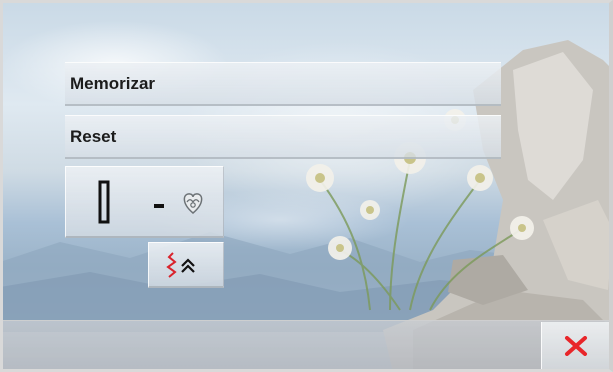 The image size is (613, 372). Describe the element at coordinates (283, 137) in the screenshot. I see `reset-button: Reset` at that location.